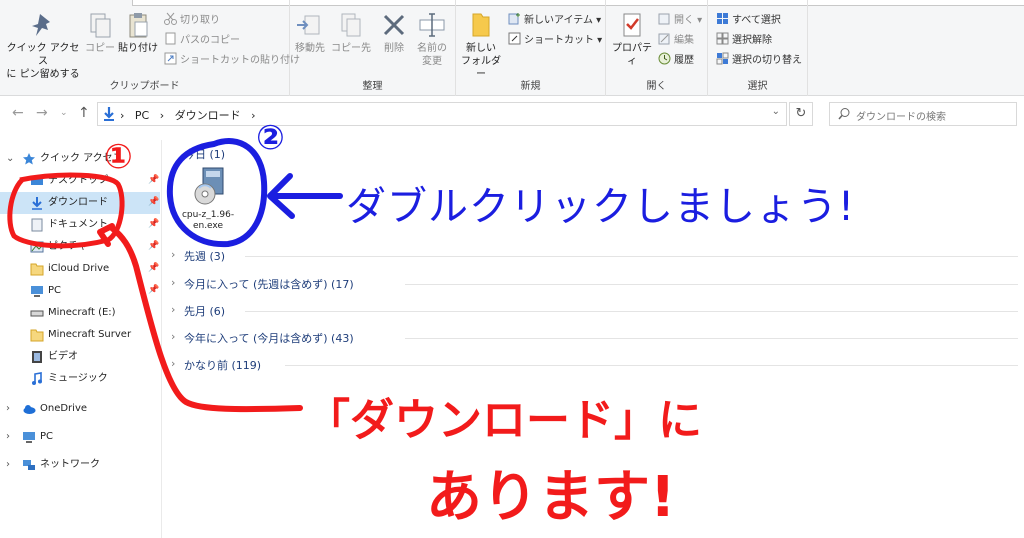  I want to click on invert-selection-button: 選択の切り替え, so click(759, 60).